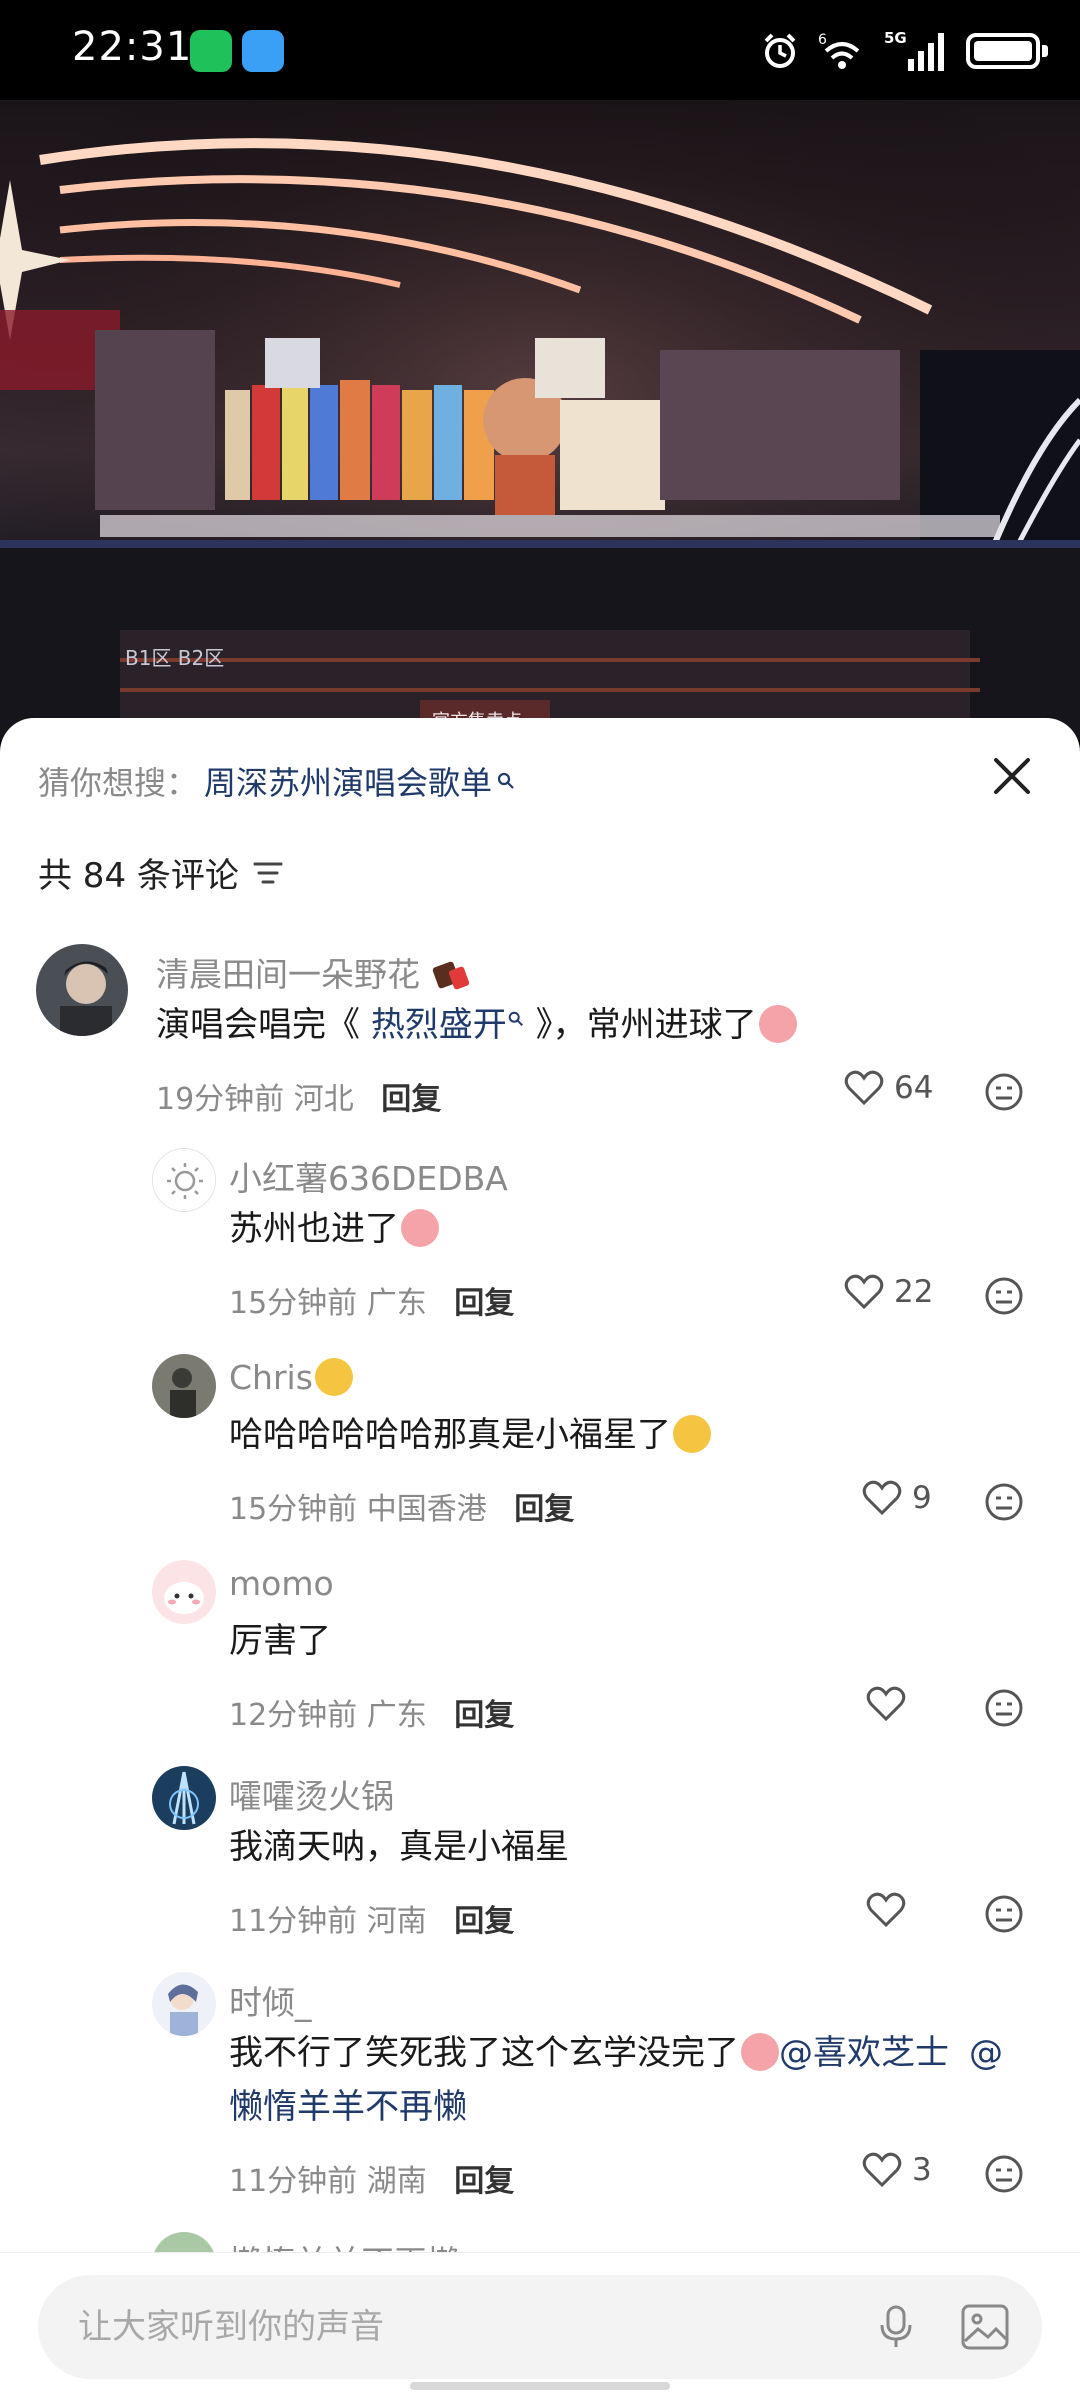 This screenshot has width=1080, height=2400. Describe the element at coordinates (313, 972) in the screenshot. I see `commenter-name: 清晨田间一朵野花` at that location.